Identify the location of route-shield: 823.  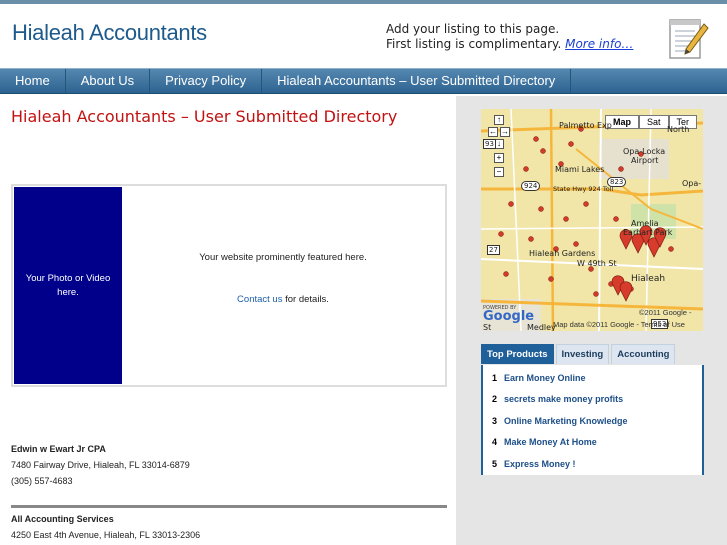
(617, 182).